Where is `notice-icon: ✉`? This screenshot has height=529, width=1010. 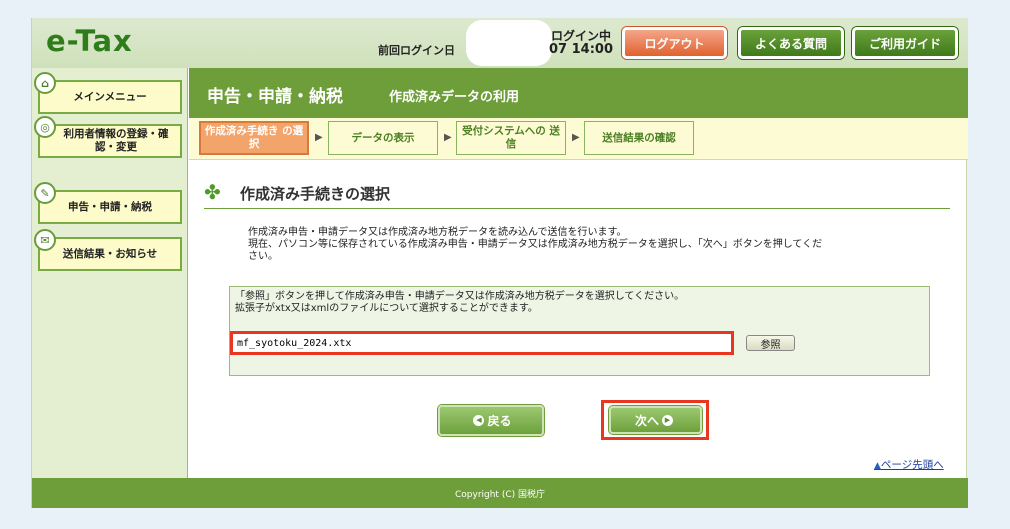 notice-icon: ✉ is located at coordinates (45, 240).